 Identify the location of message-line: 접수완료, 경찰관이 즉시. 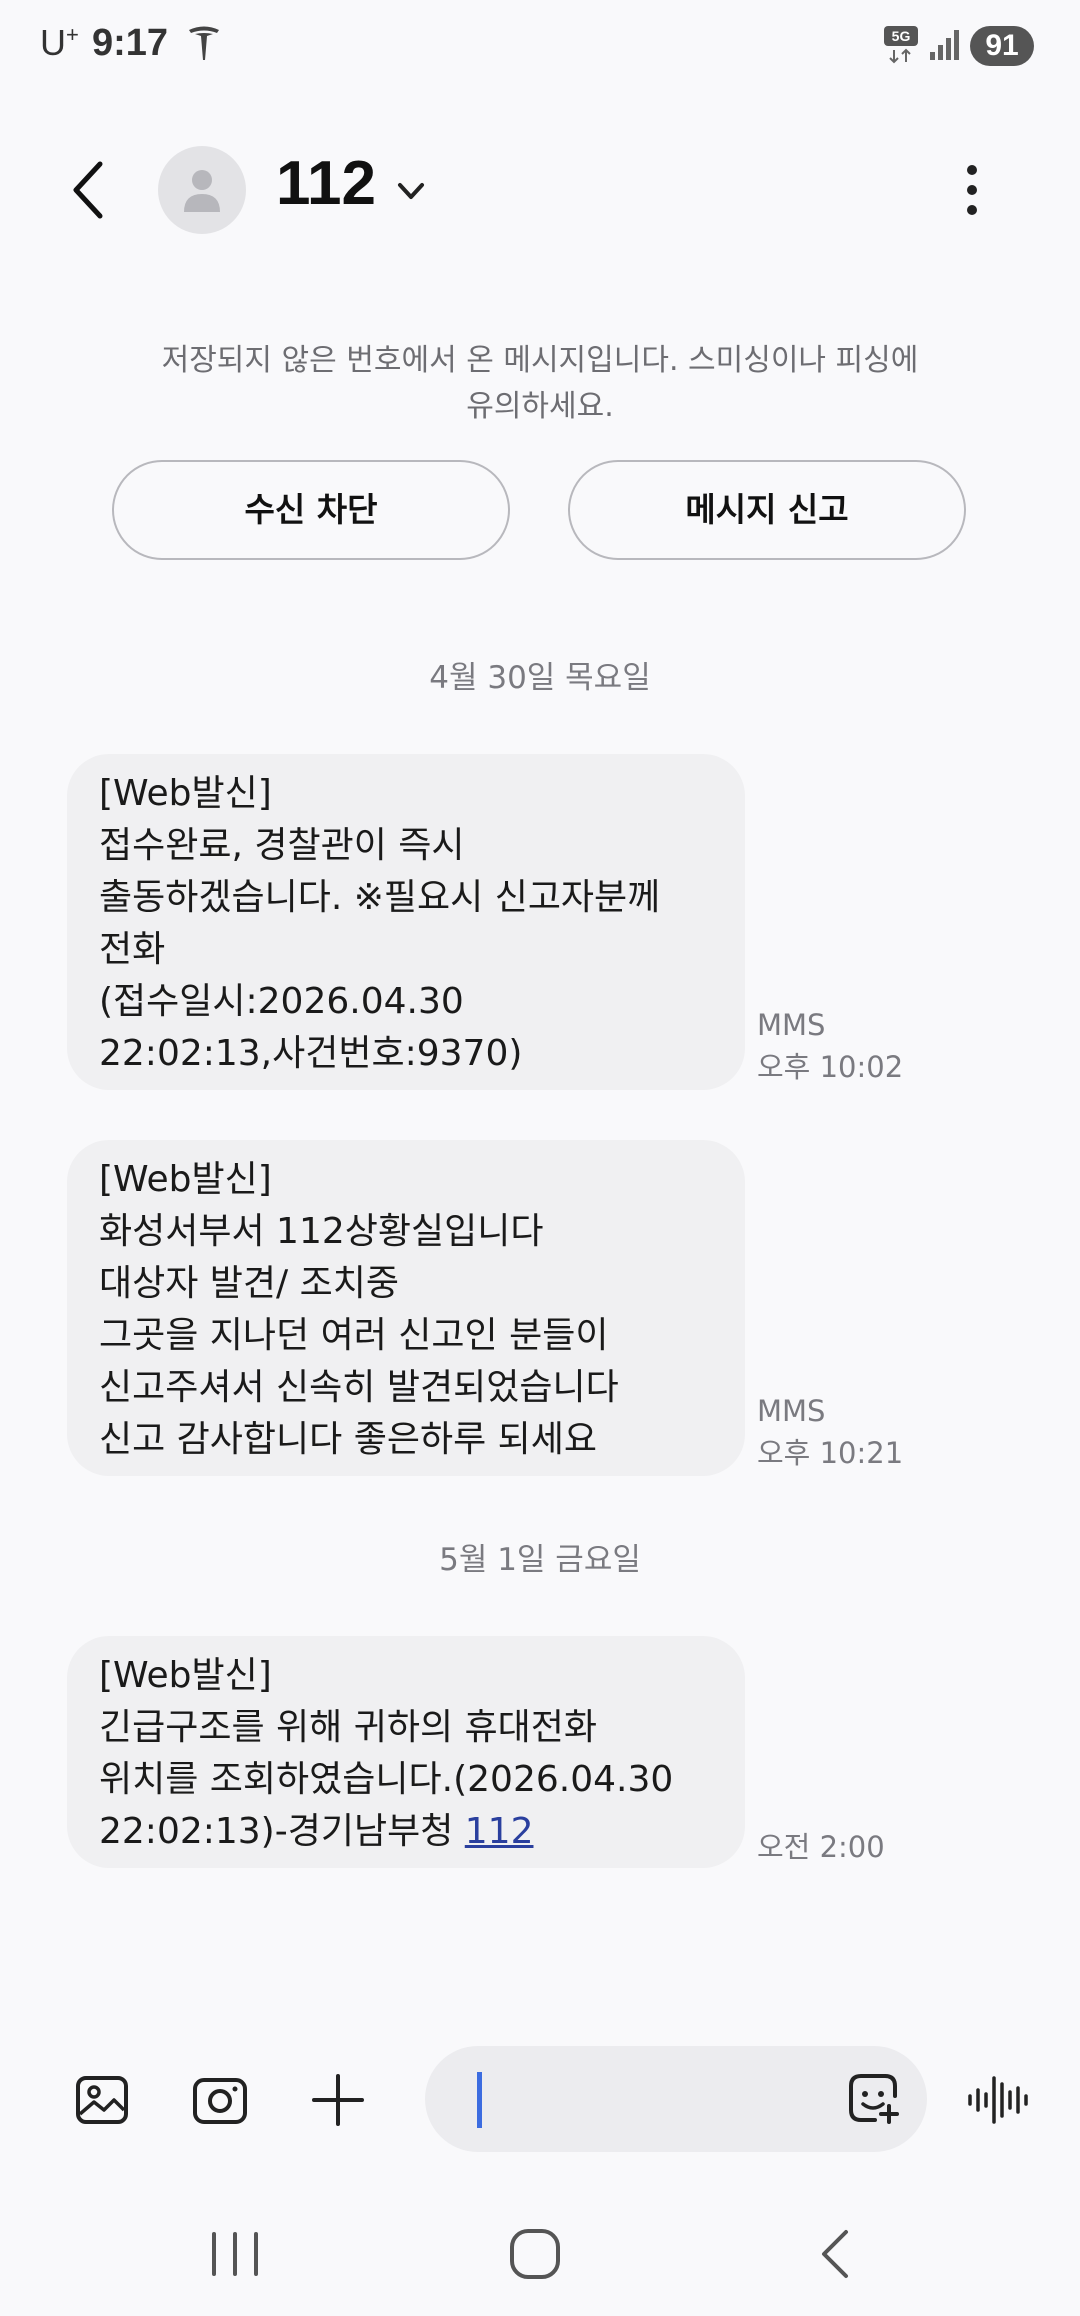
(282, 845).